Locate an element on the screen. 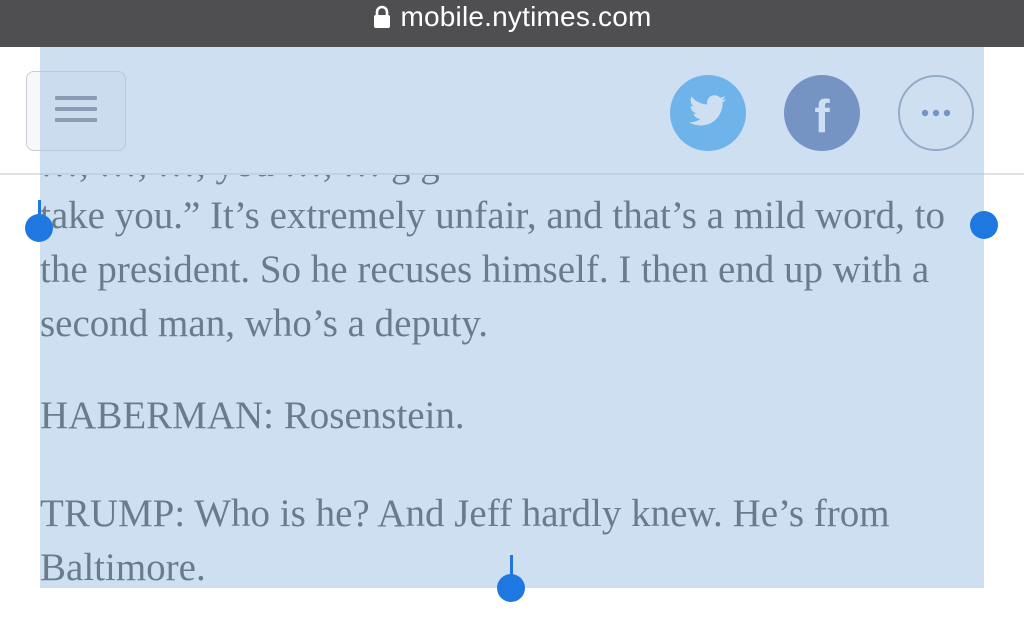 The height and width of the screenshot is (635, 1024). hamburger-icon is located at coordinates (76, 111).